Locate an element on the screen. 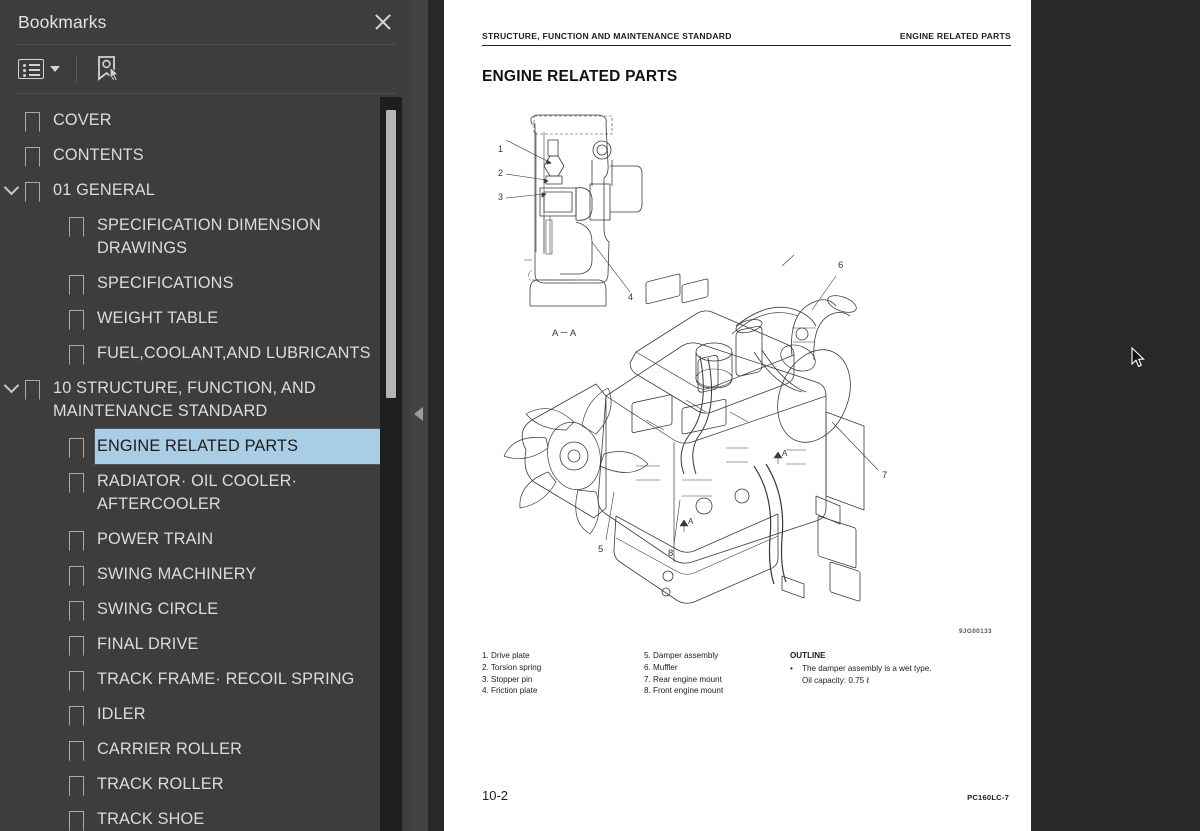 The width and height of the screenshot is (1200, 831). bookmark-item-label: SWING MACHINERY is located at coordinates (177, 574).